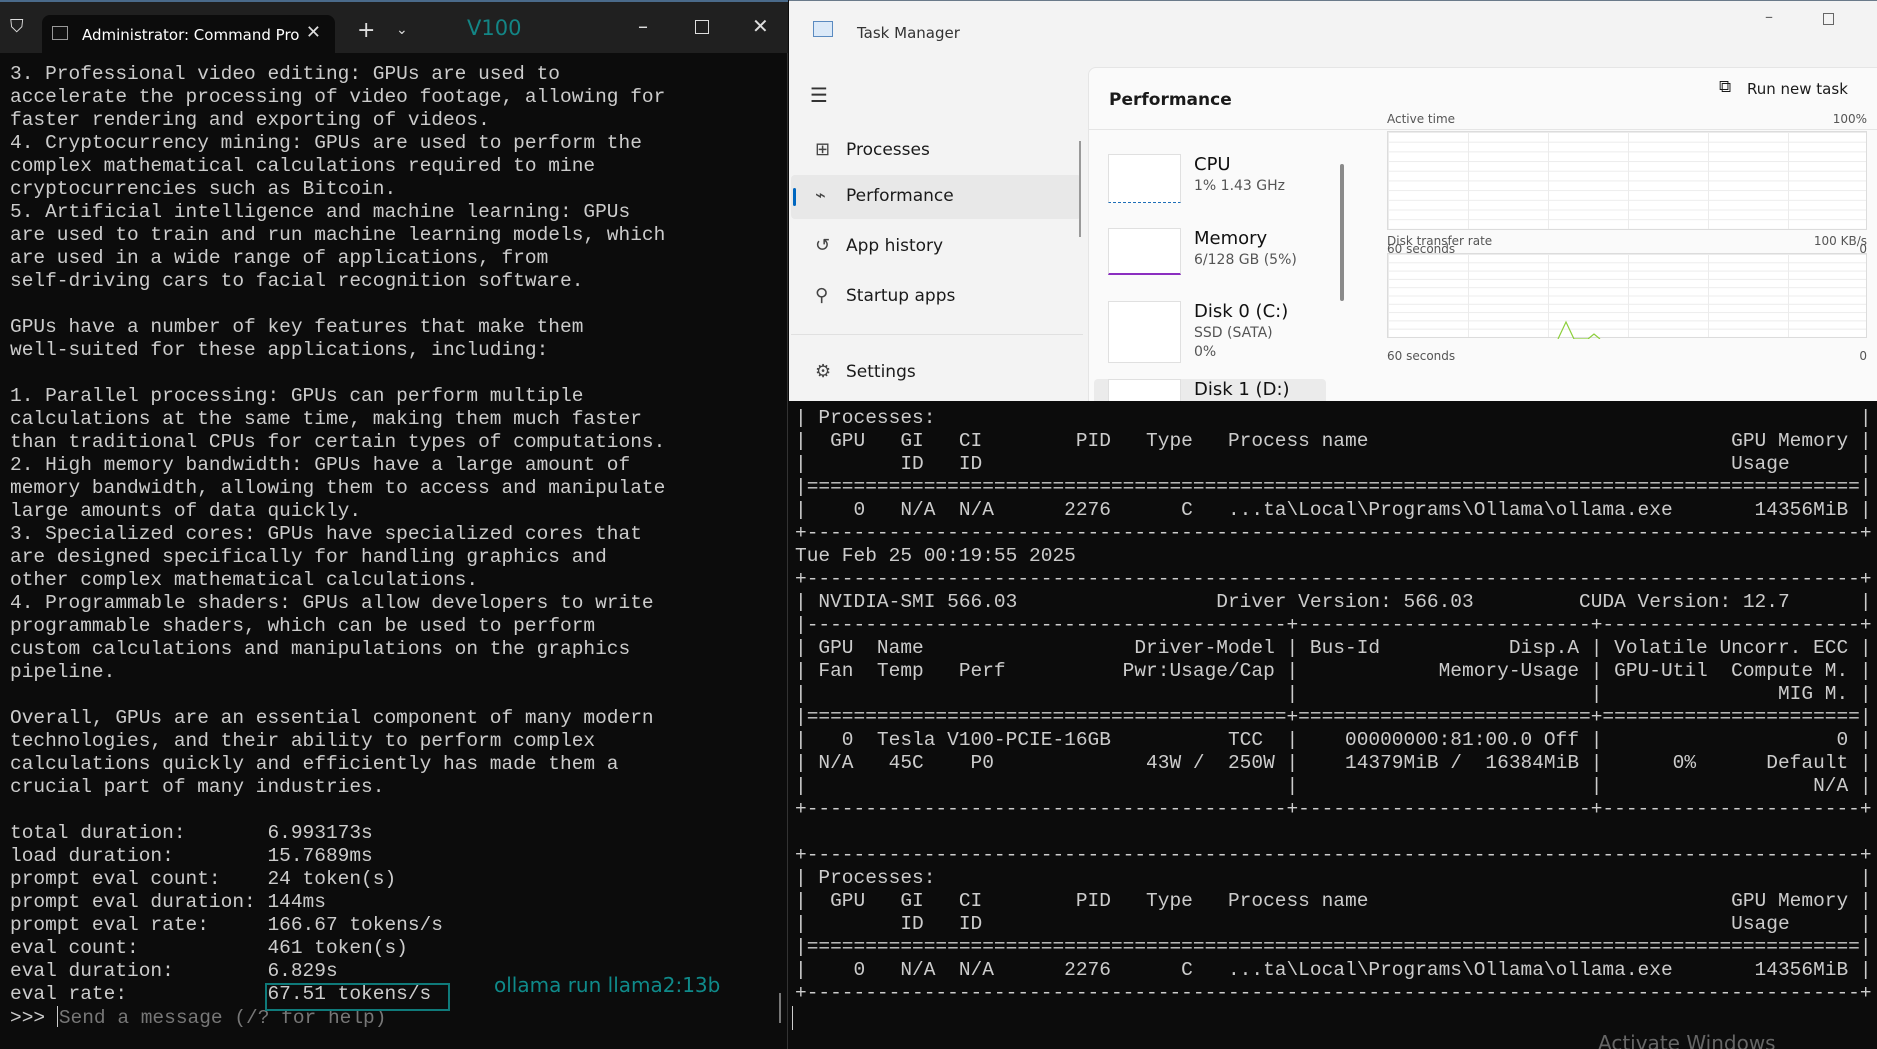 The width and height of the screenshot is (1877, 1049). I want to click on sidebar-item-startup-apps: ⚲ Startup apps, so click(936, 297).